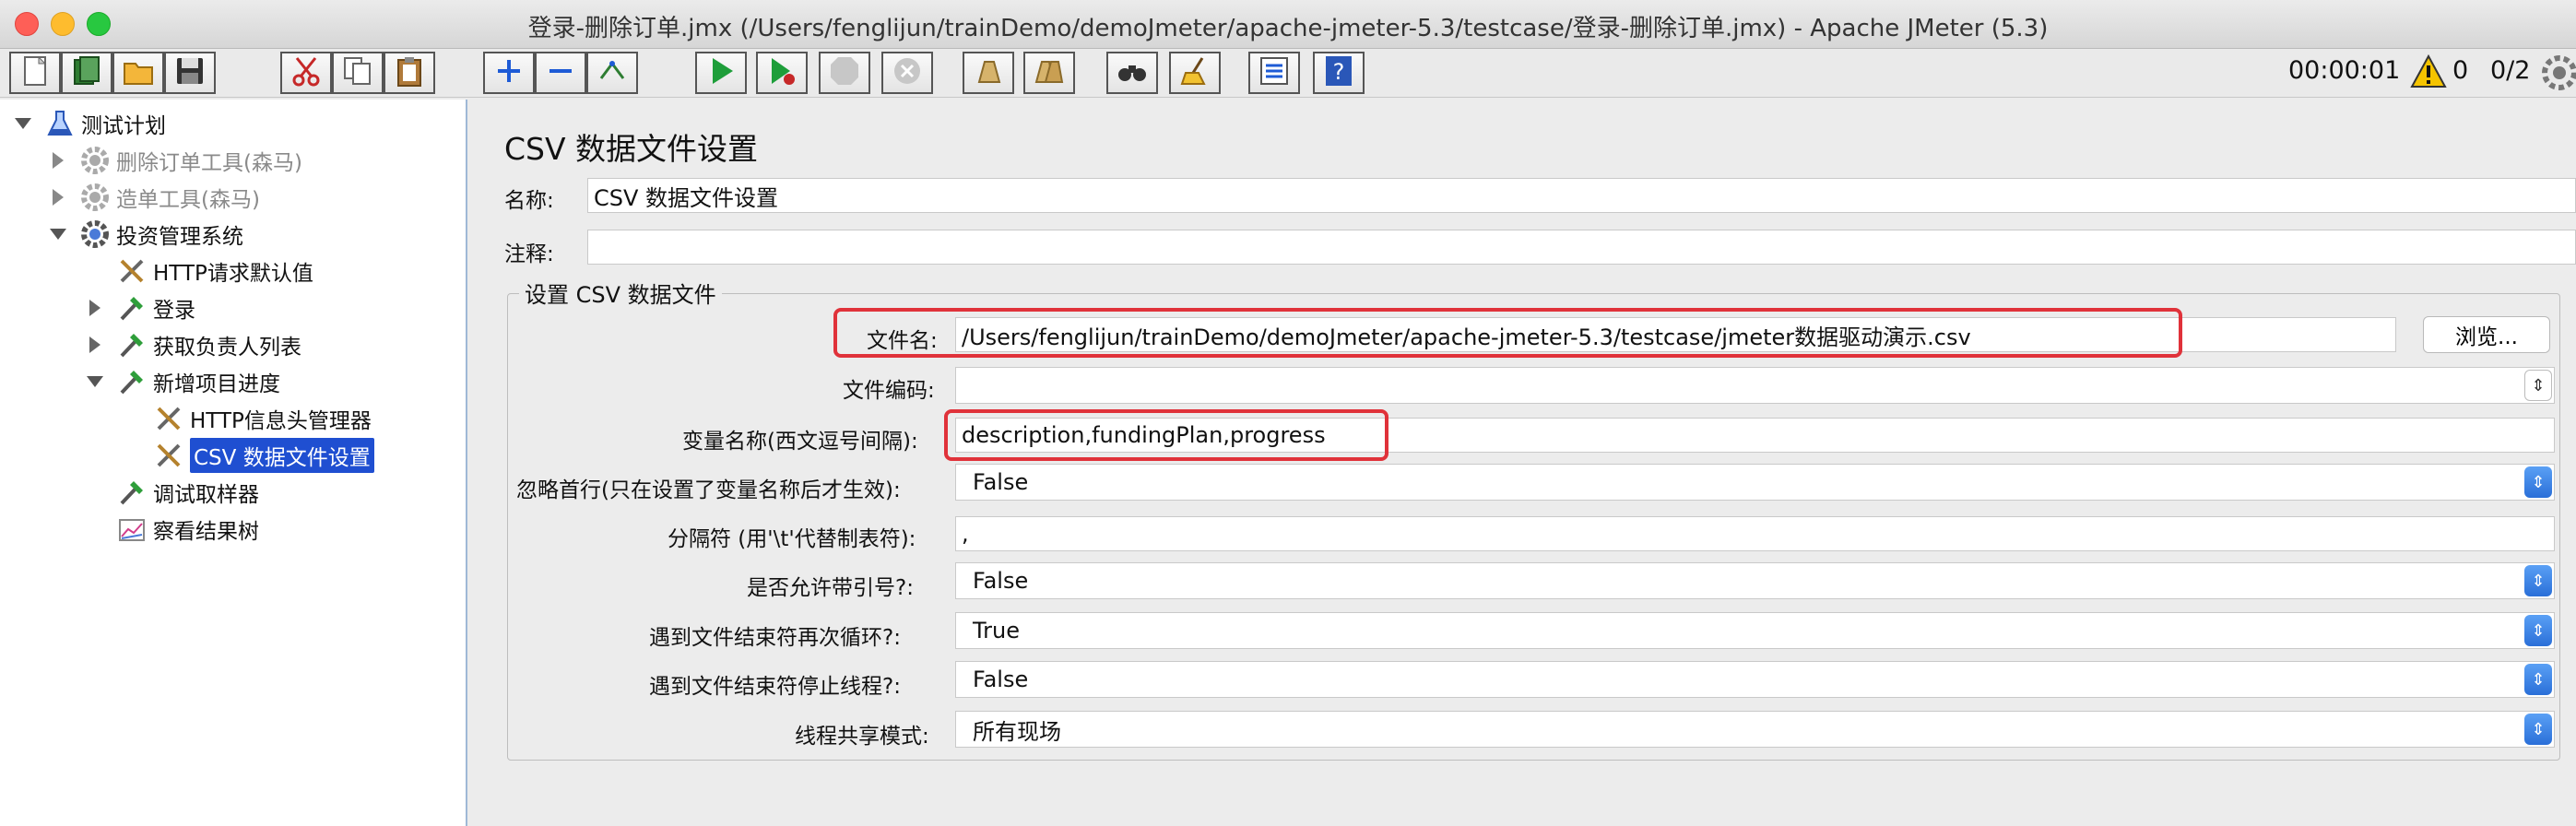  Describe the element at coordinates (620, 293) in the screenshot. I see `group-title: 设置 CSV 数据文件` at that location.